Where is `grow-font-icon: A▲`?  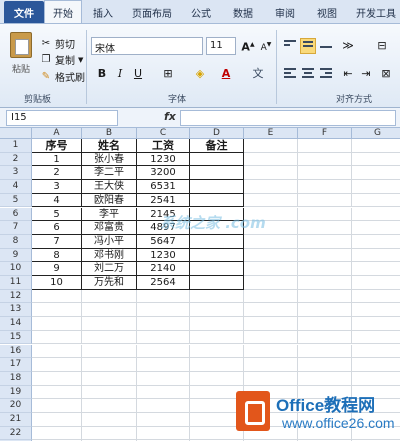 grow-font-icon: A▲ is located at coordinates (248, 45).